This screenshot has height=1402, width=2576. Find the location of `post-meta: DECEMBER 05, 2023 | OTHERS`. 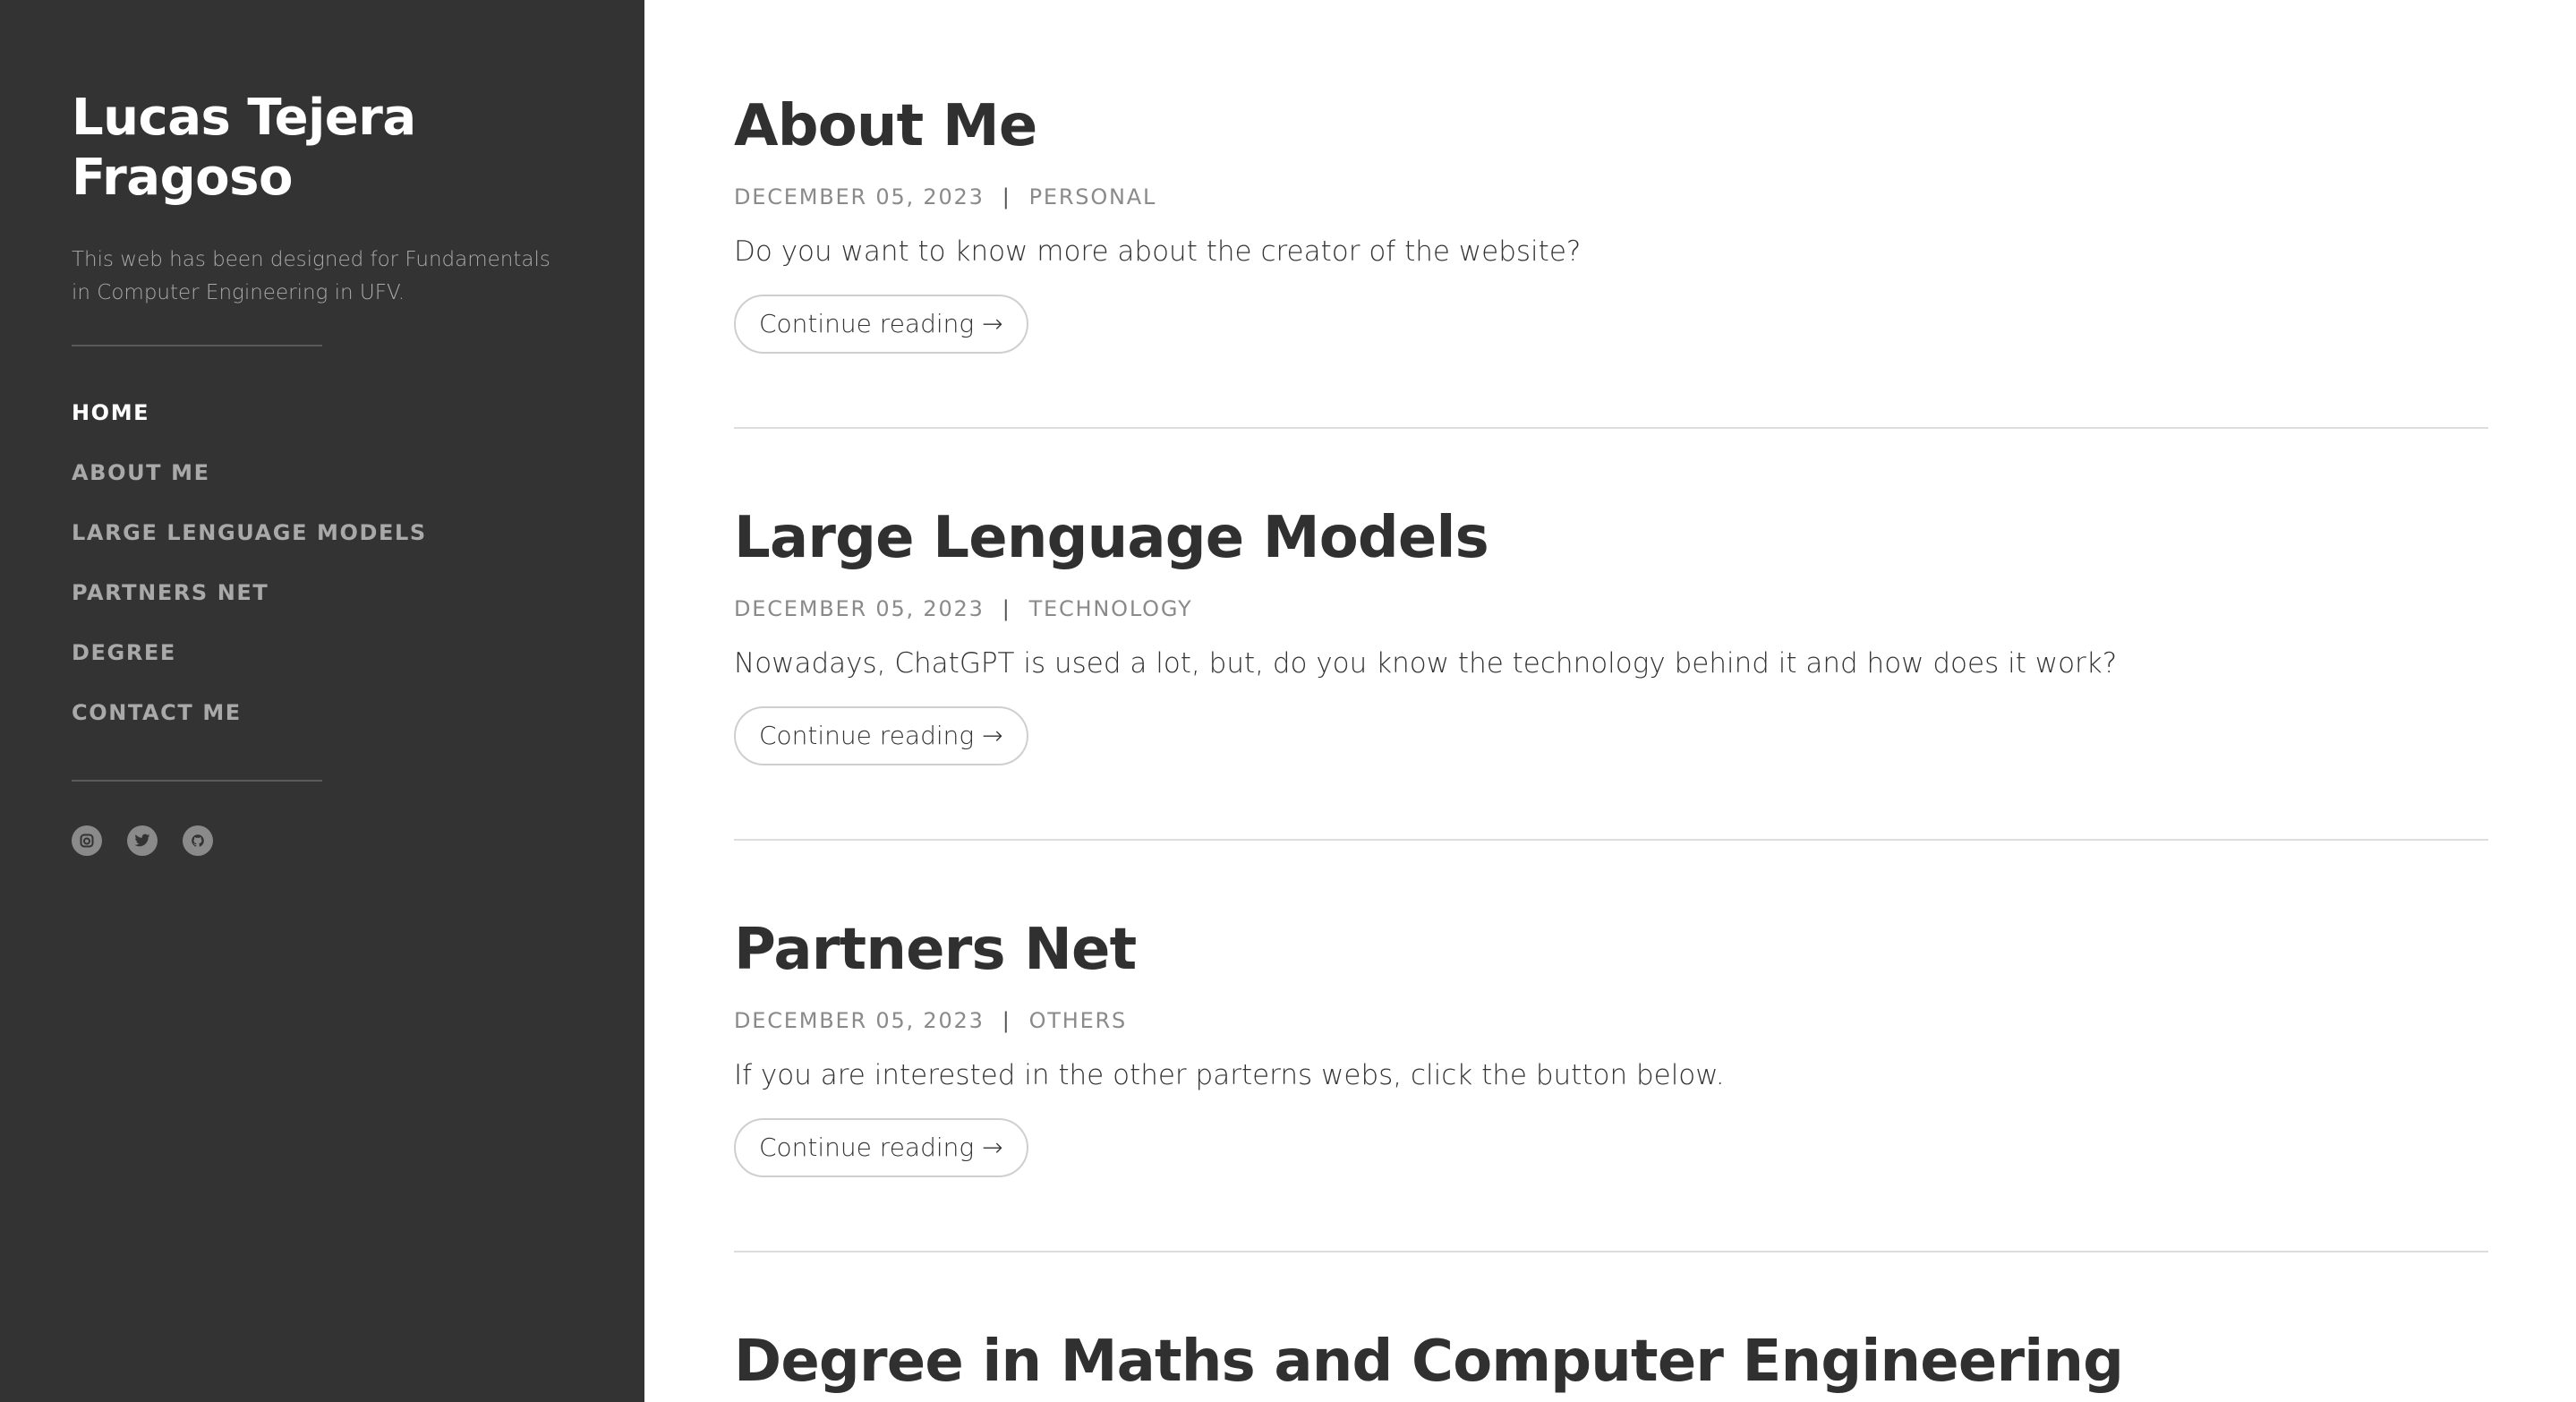

post-meta: DECEMBER 05, 2023 | OTHERS is located at coordinates (930, 1020).